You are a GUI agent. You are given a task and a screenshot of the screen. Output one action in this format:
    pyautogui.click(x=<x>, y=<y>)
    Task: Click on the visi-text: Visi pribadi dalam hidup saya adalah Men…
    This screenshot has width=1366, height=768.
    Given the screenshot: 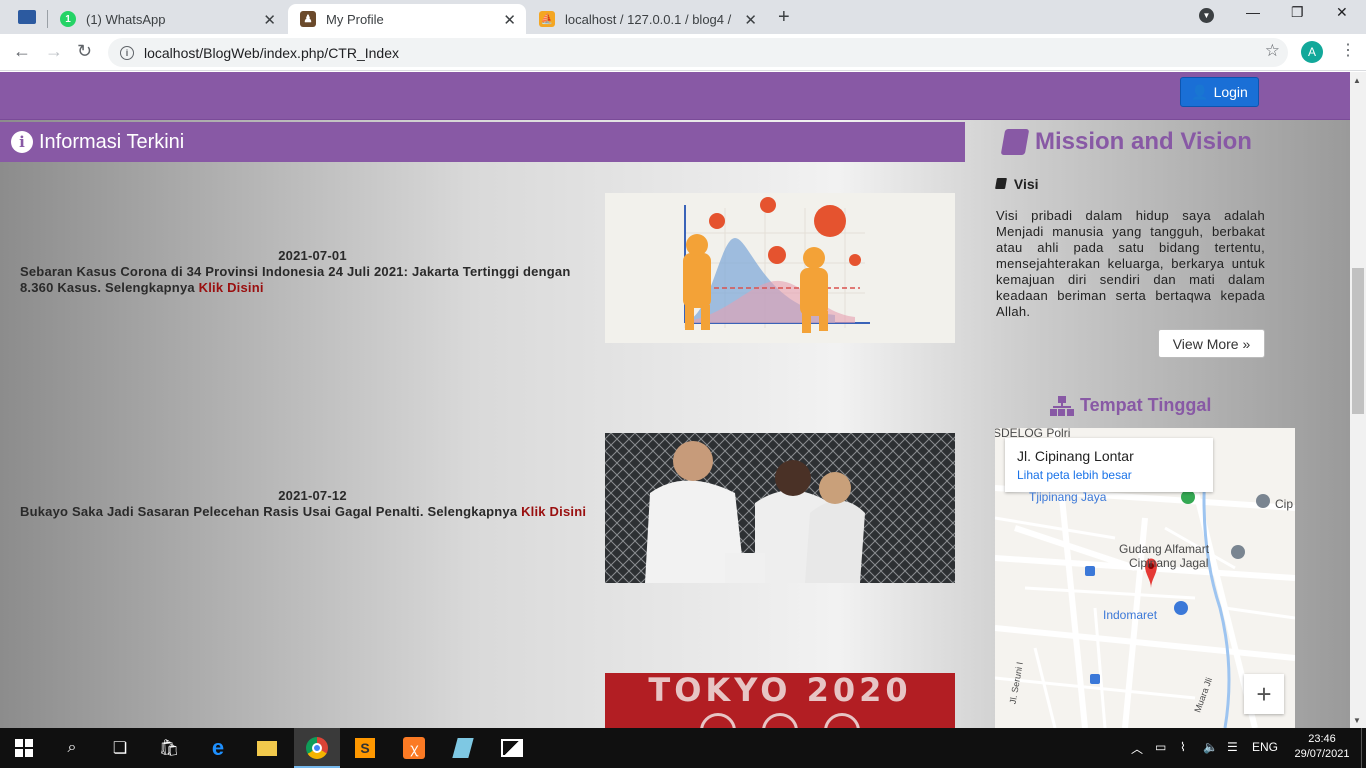 What is the action you would take?
    pyautogui.click(x=1130, y=263)
    